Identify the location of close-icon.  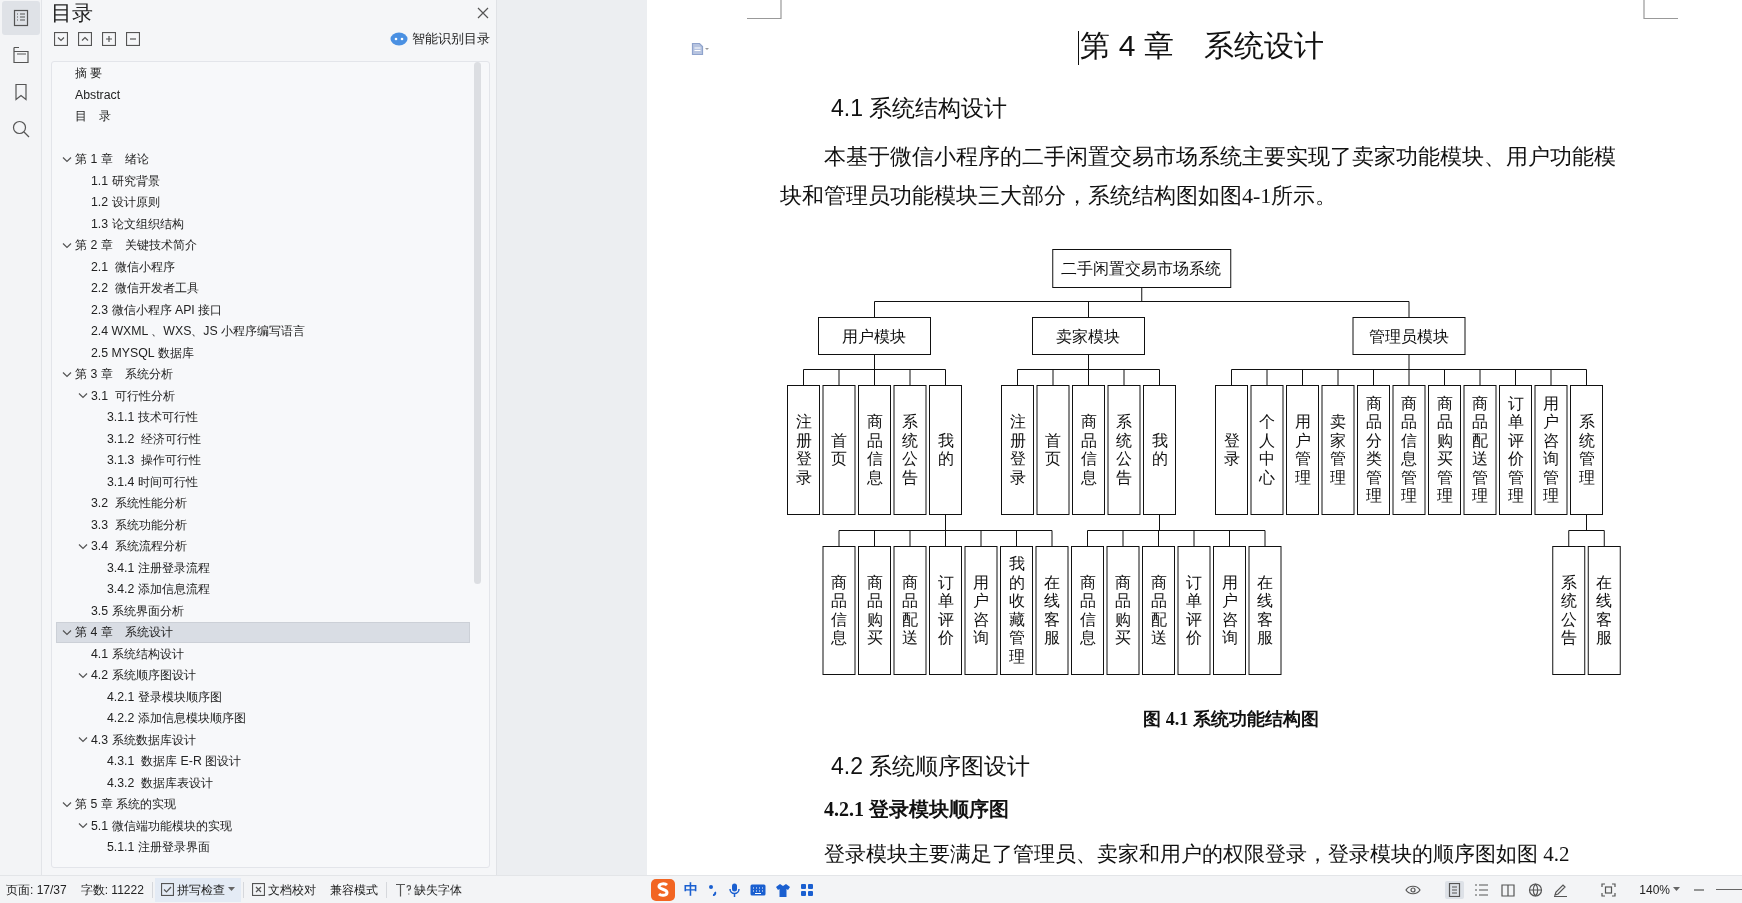
(483, 13).